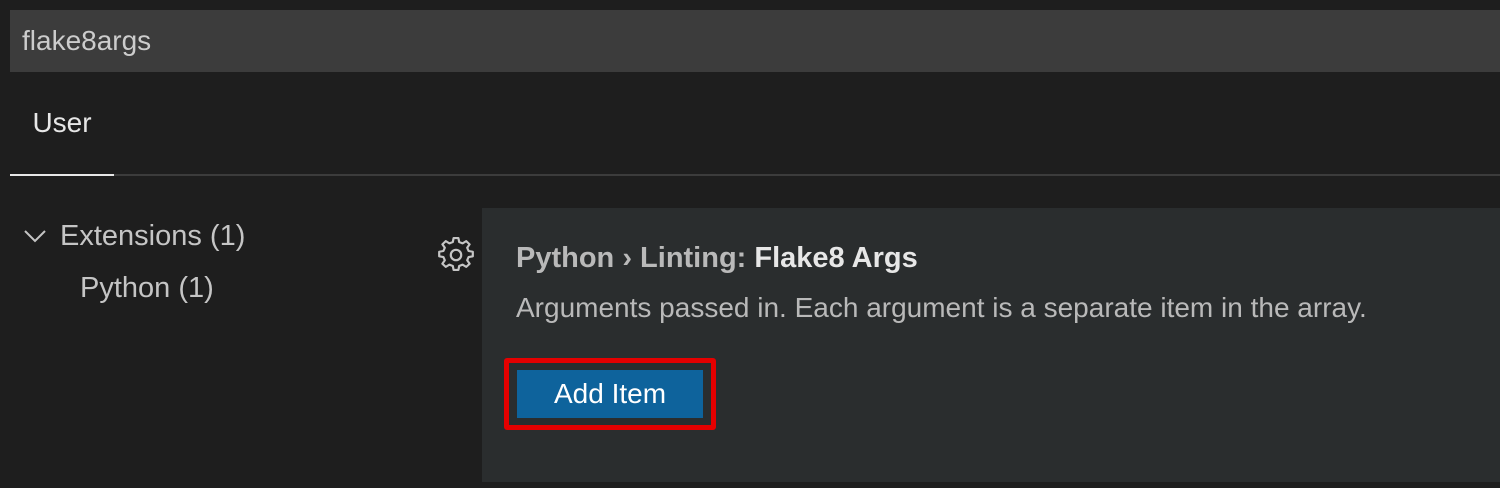  Describe the element at coordinates (635, 258) in the screenshot. I see `setting-category: Python › Linting:` at that location.